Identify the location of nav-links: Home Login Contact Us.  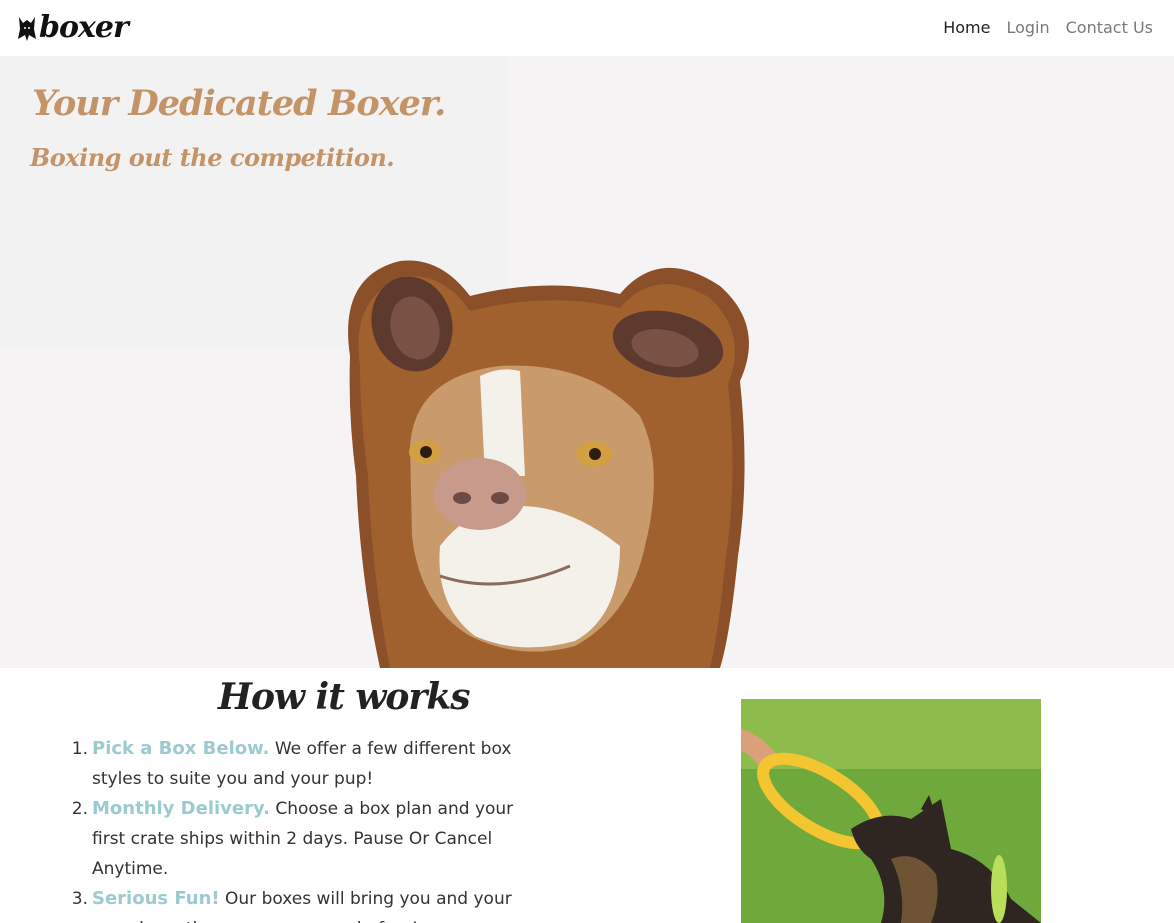
(1048, 28).